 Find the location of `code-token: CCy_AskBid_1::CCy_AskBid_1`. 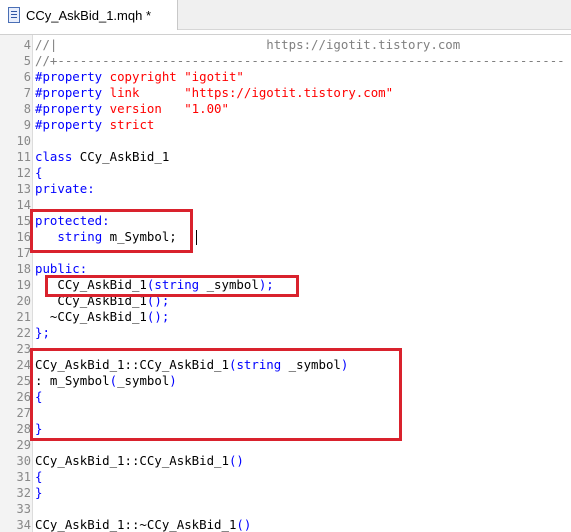

code-token: CCy_AskBid_1::CCy_AskBid_1 is located at coordinates (132, 460).